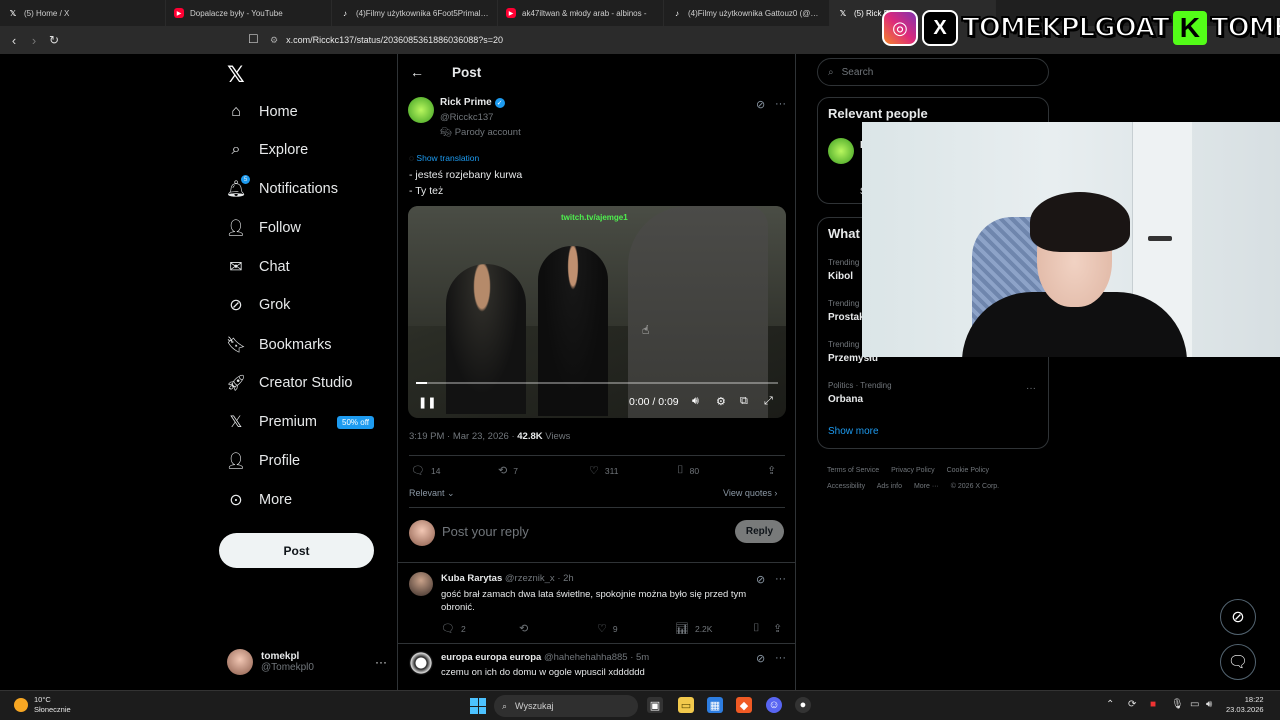 This screenshot has width=1280, height=720. Describe the element at coordinates (1177, 704) in the screenshot. I see `microphone-icon: 🎙︎` at that location.